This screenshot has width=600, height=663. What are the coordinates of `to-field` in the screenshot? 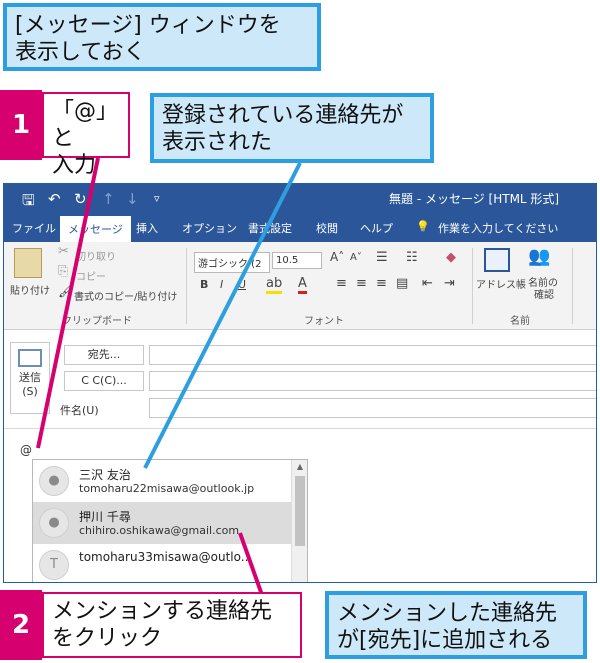 It's located at (372, 355).